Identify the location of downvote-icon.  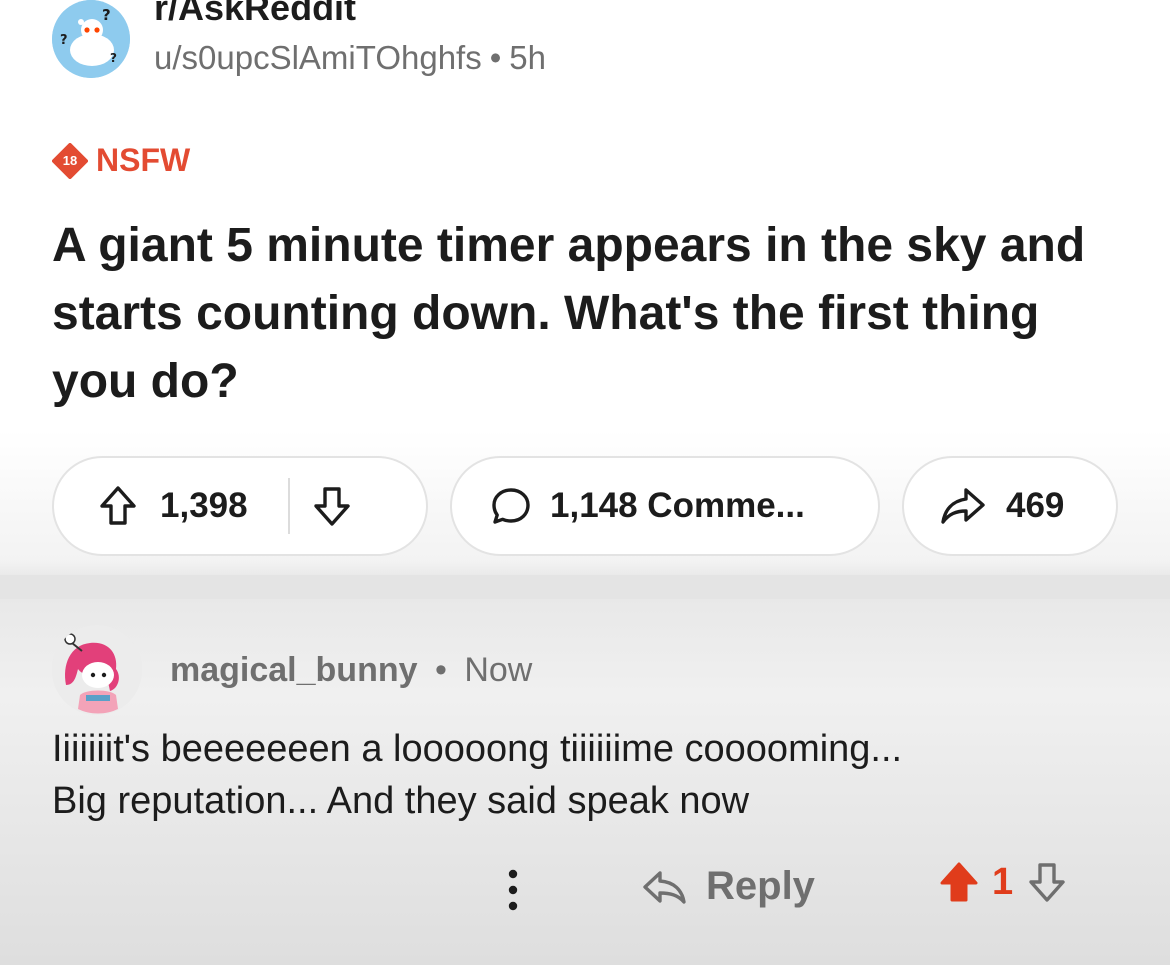
(332, 506).